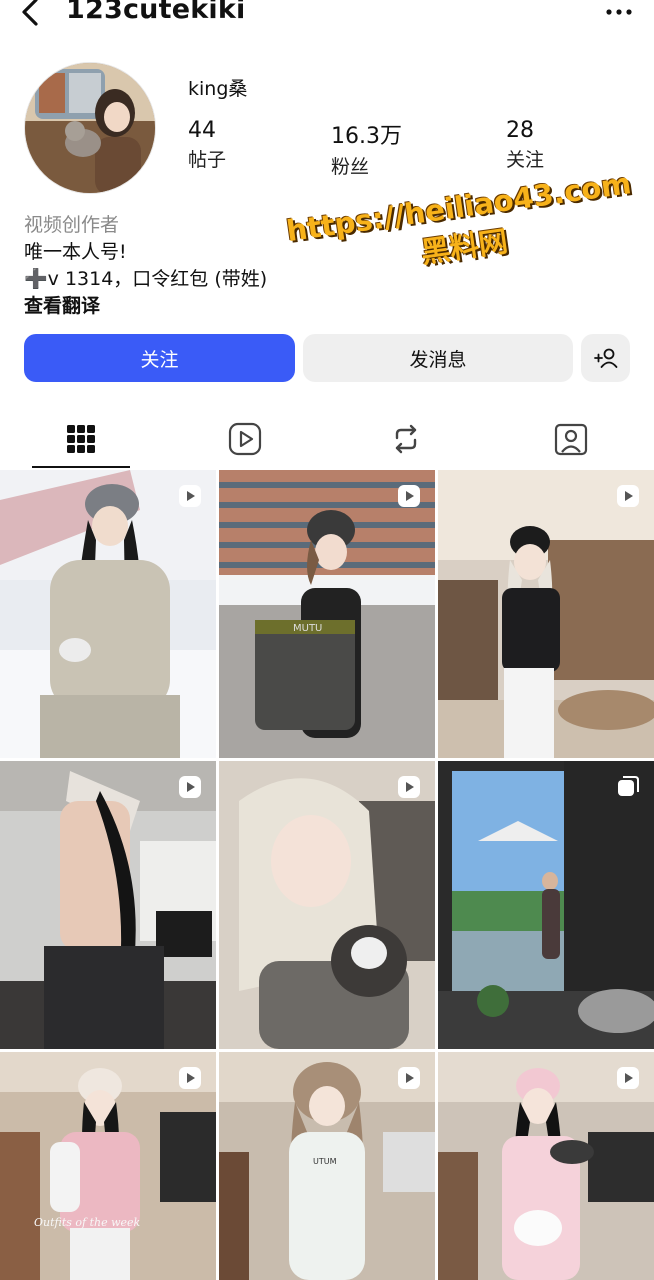 Image resolution: width=654 pixels, height=1280 pixels. What do you see at coordinates (438, 358) in the screenshot?
I see `message-button: 发消息` at bounding box center [438, 358].